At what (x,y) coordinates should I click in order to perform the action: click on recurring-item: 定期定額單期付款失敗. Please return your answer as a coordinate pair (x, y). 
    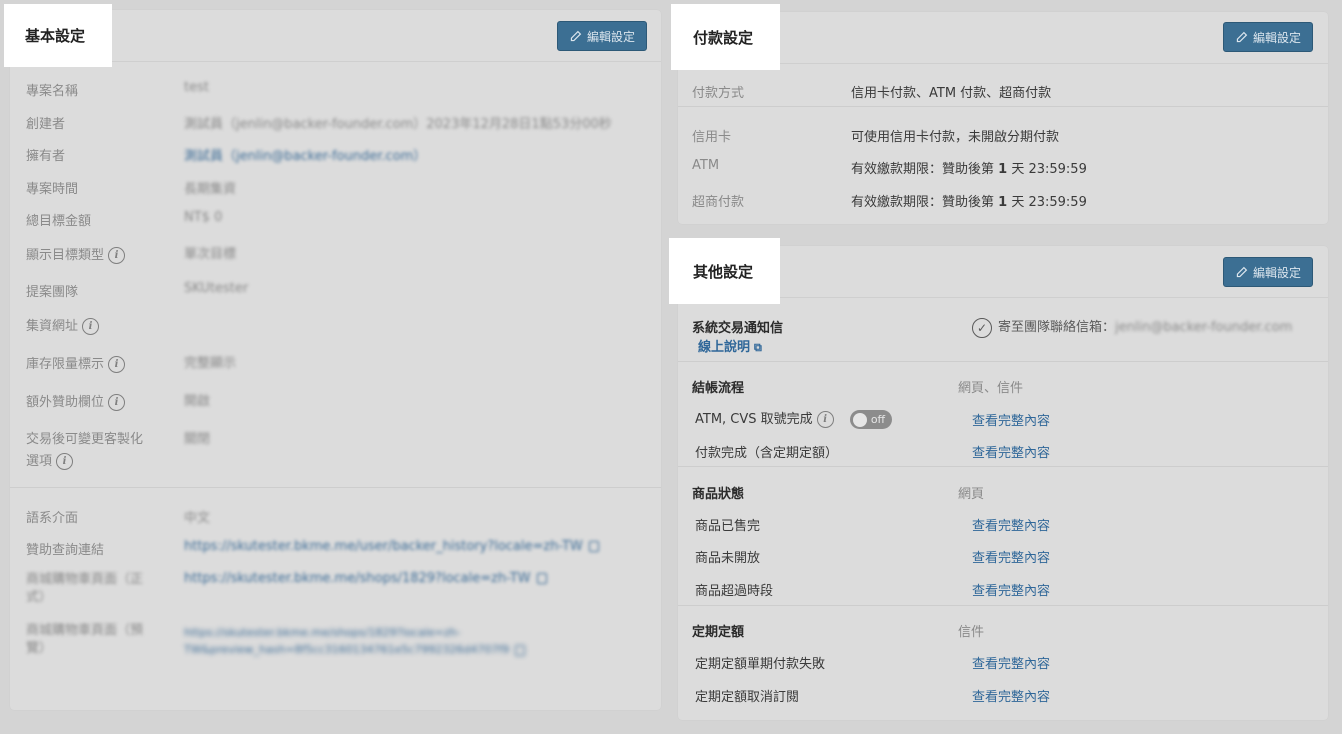
    Looking at the image, I should click on (760, 664).